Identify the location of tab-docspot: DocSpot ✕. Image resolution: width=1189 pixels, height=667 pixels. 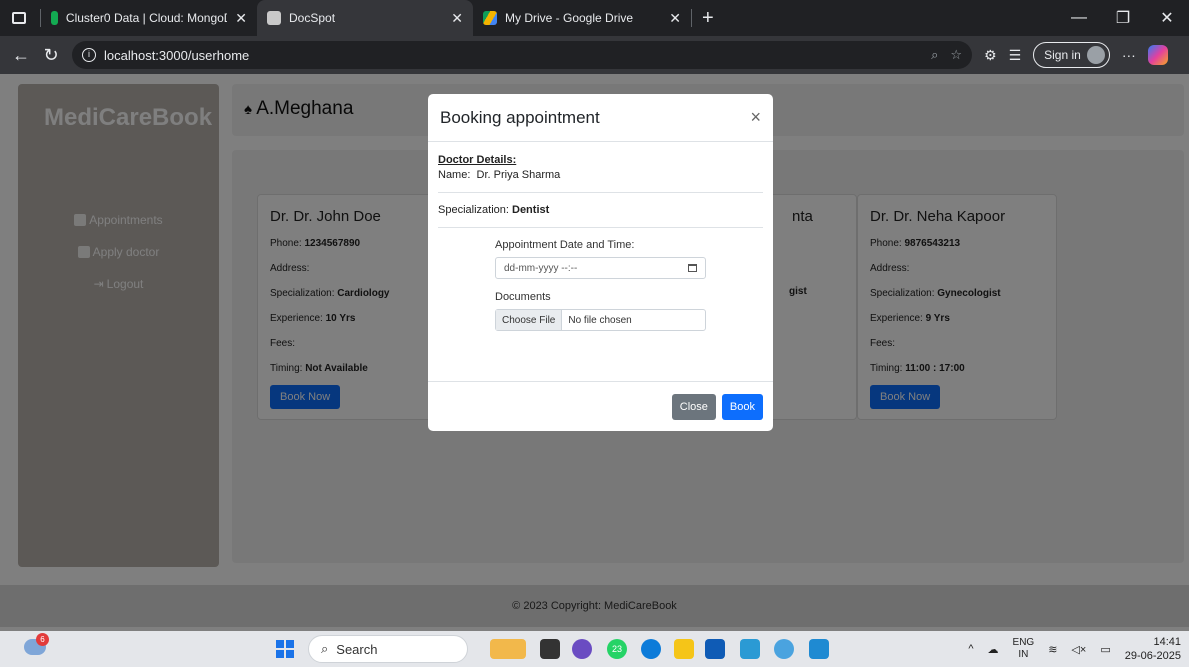
(365, 18).